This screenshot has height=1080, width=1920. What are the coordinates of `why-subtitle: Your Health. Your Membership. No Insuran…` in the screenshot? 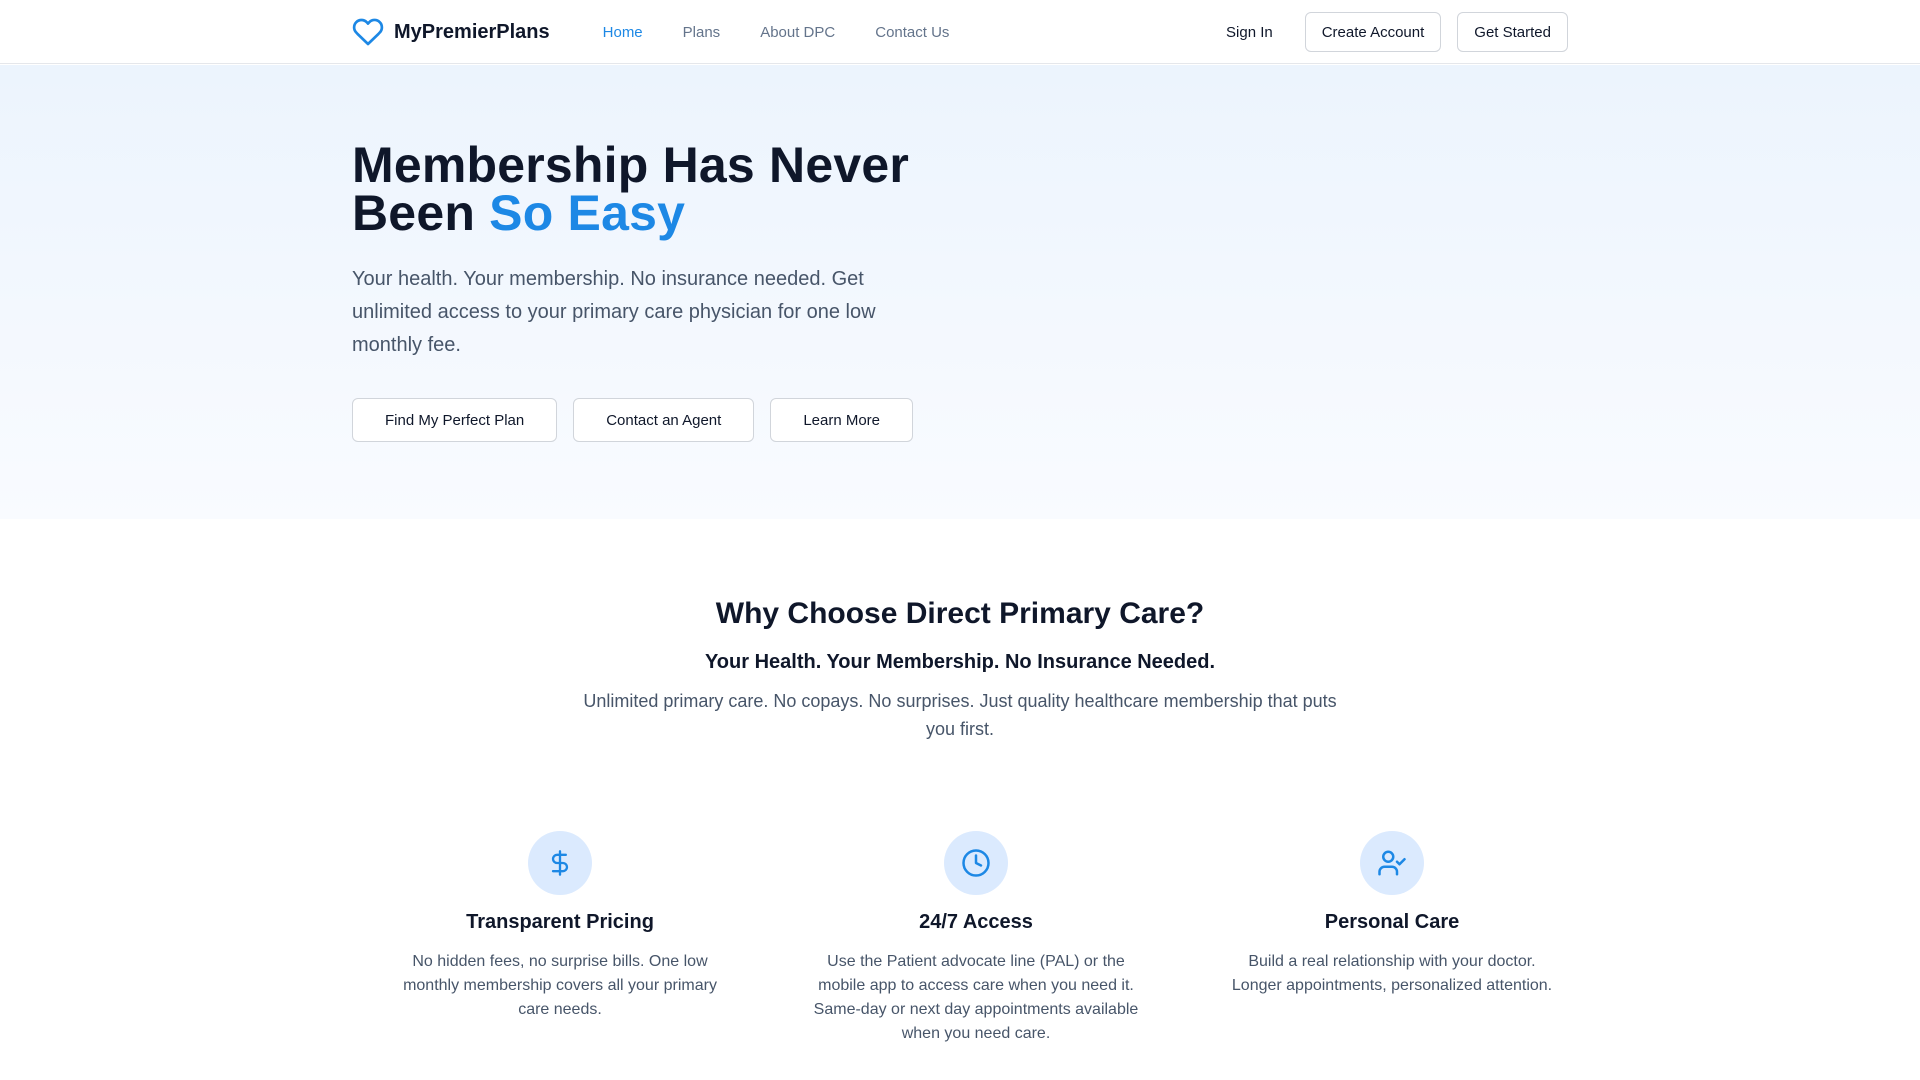 It's located at (960, 662).